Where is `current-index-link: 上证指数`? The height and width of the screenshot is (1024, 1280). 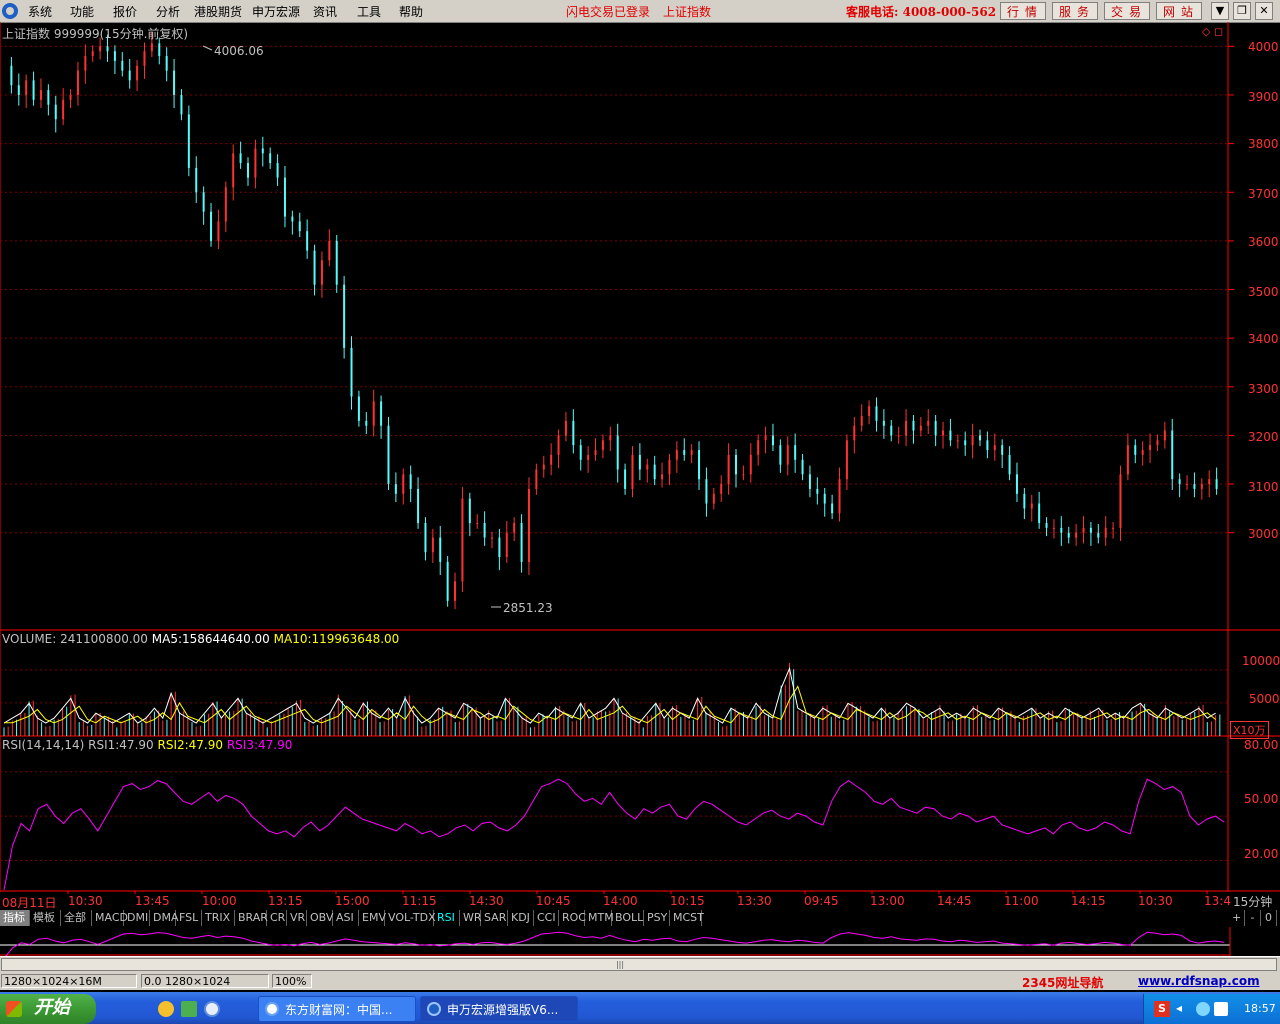
current-index-link: 上证指数 is located at coordinates (687, 11).